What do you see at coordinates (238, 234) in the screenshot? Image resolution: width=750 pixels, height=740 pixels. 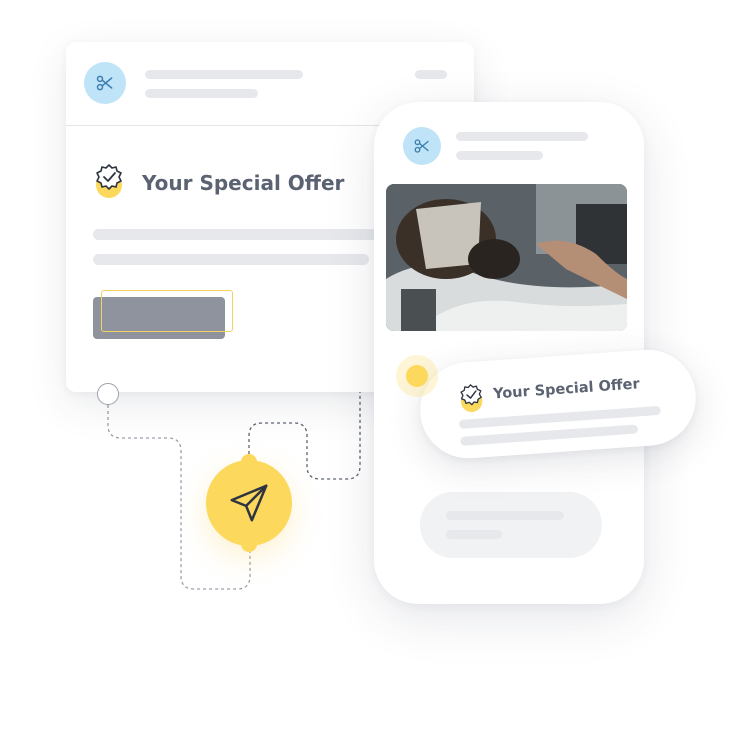 I see `body-line-1-placeholder` at bounding box center [238, 234].